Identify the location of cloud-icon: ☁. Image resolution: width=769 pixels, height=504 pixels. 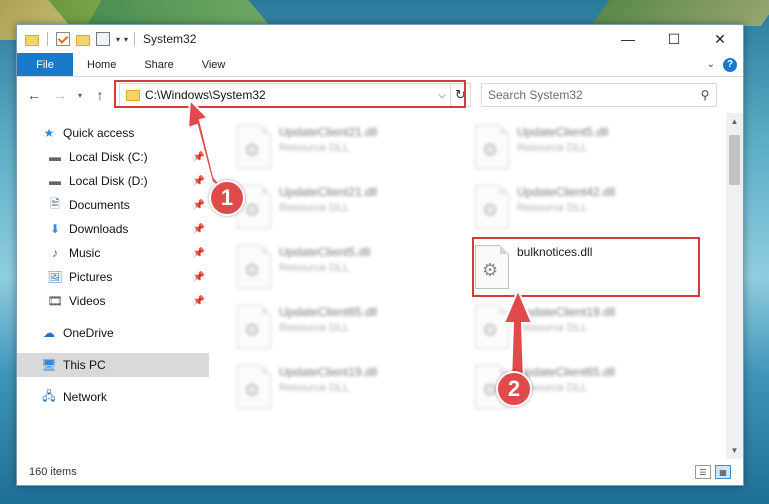
(49, 333).